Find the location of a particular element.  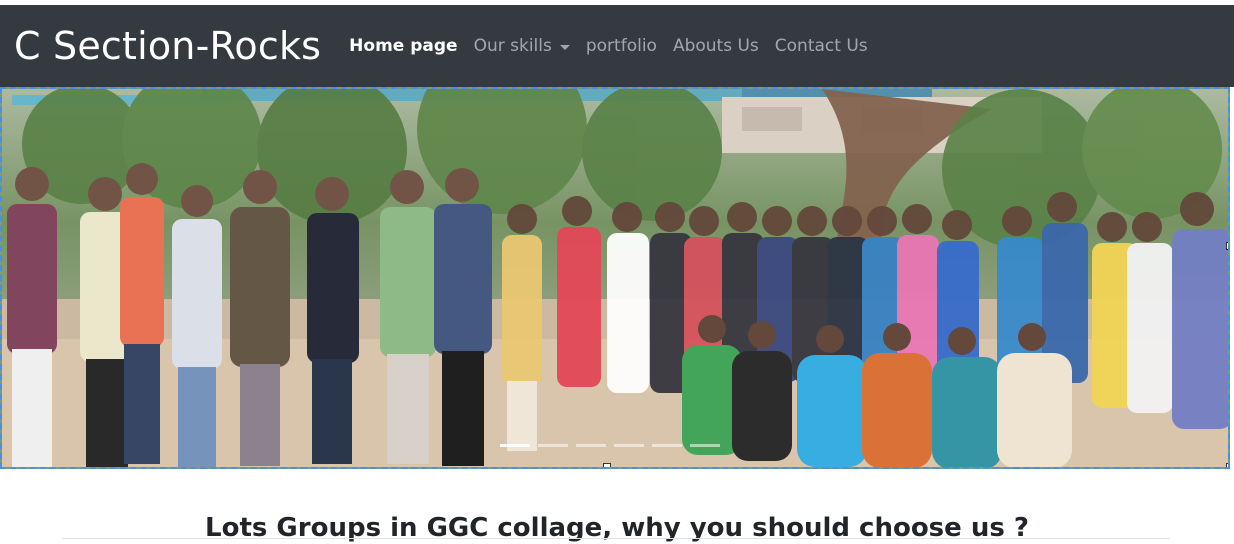

nav-our-skills-dropdown: Our skills is located at coordinates (522, 46).